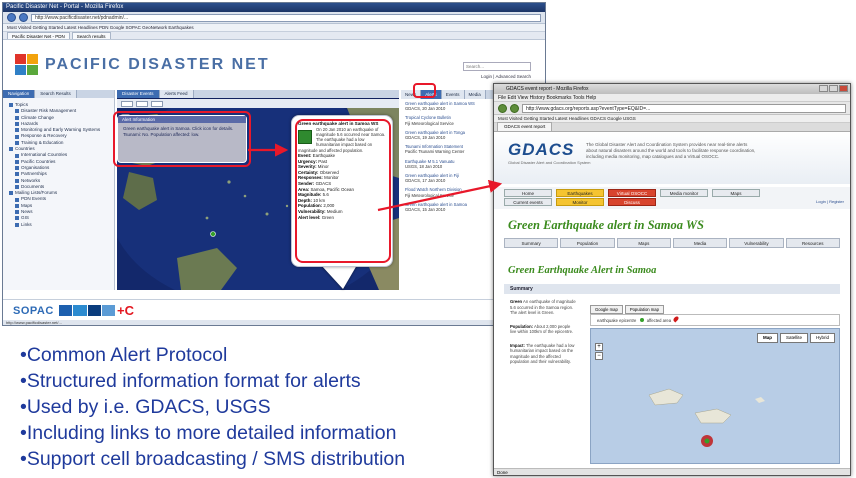  I want to click on browser-tab: Pacific Disaster Net - PDN, so click(38, 35).